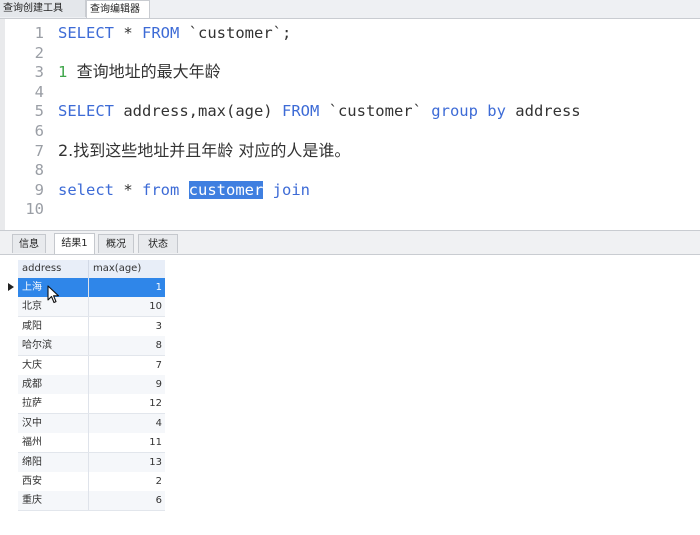  Describe the element at coordinates (118, 9) in the screenshot. I see `tab-query-editor: 查询编辑器` at that location.